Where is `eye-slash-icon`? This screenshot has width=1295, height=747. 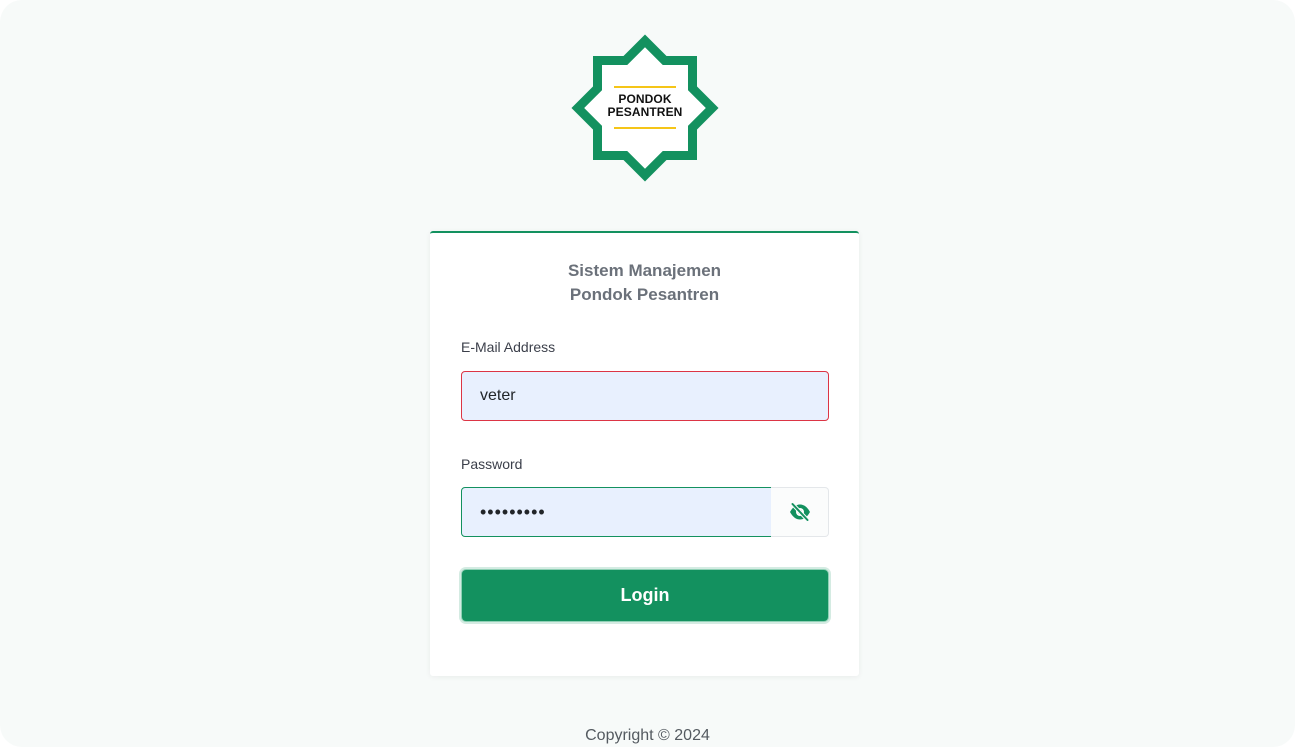 eye-slash-icon is located at coordinates (799, 512).